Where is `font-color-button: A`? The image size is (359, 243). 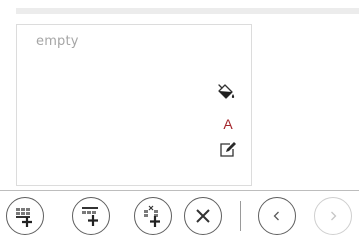
font-color-button: A is located at coordinates (228, 124).